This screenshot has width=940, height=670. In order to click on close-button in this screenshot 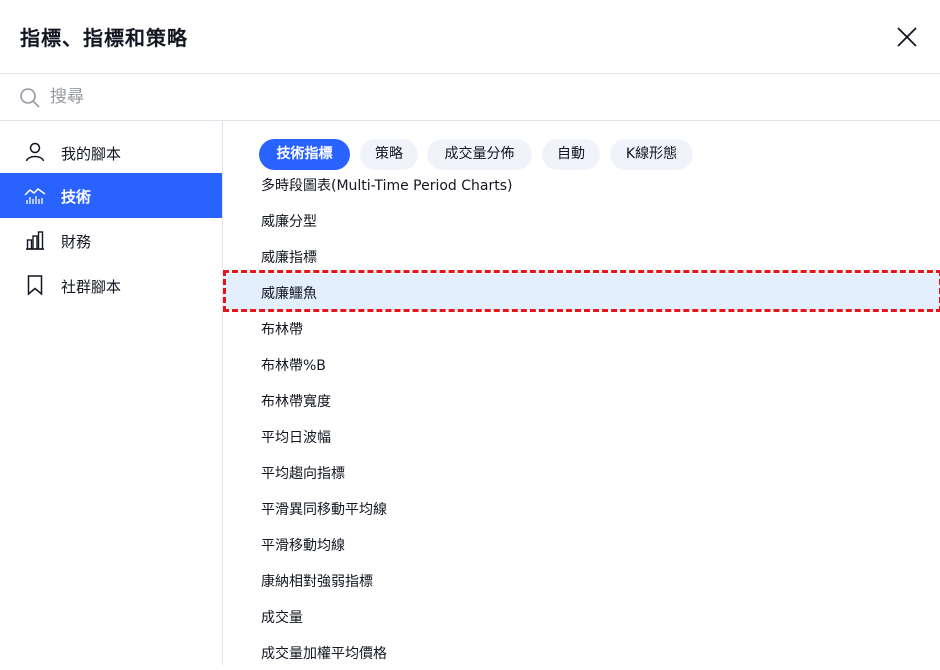, I will do `click(907, 37)`.